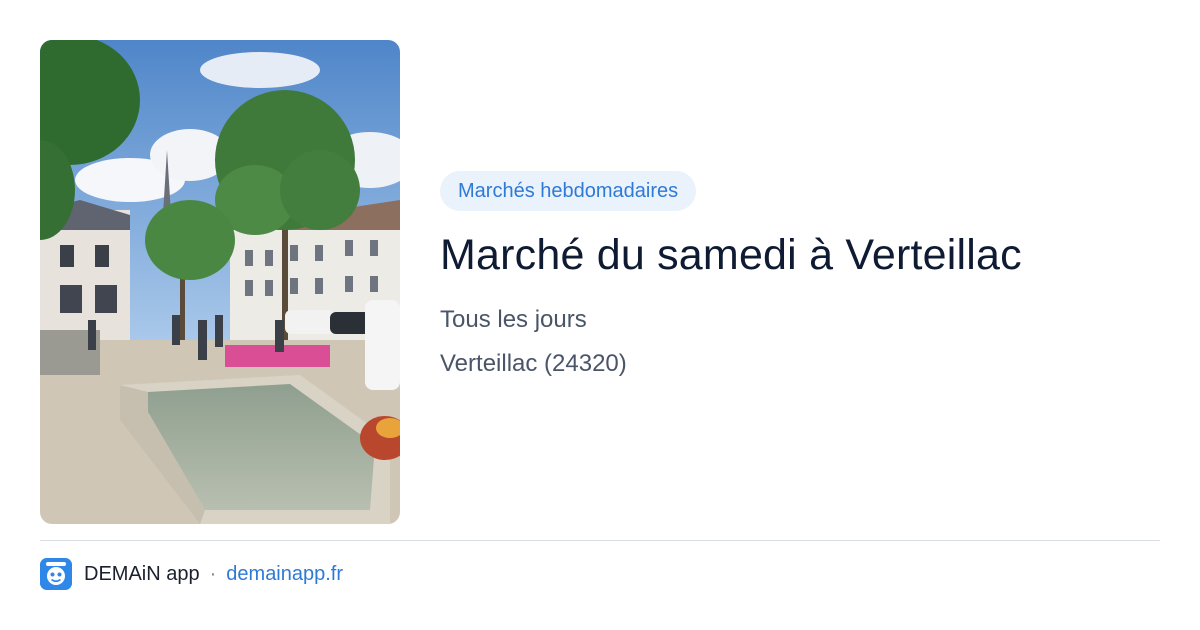 The width and height of the screenshot is (1200, 630). I want to click on app-logo-icon, so click(56, 574).